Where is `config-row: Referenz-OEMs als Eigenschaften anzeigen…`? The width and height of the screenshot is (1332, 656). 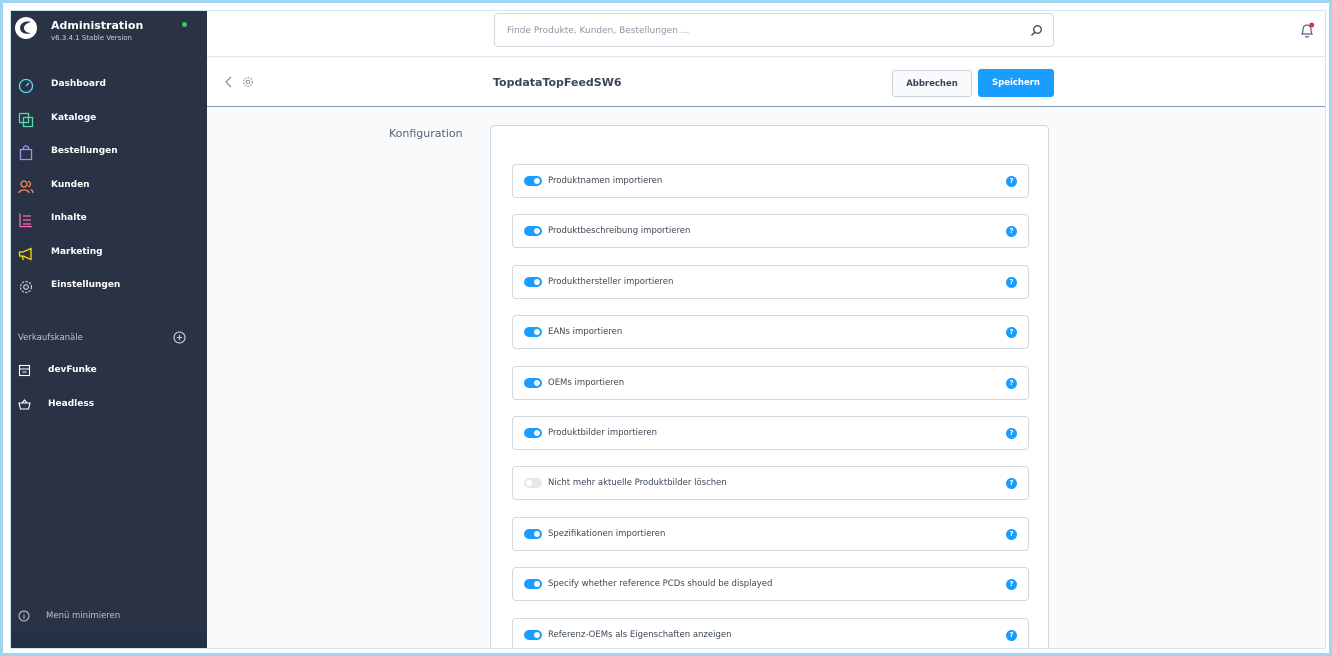 config-row: Referenz-OEMs als Eigenschaften anzeigen… is located at coordinates (770, 633).